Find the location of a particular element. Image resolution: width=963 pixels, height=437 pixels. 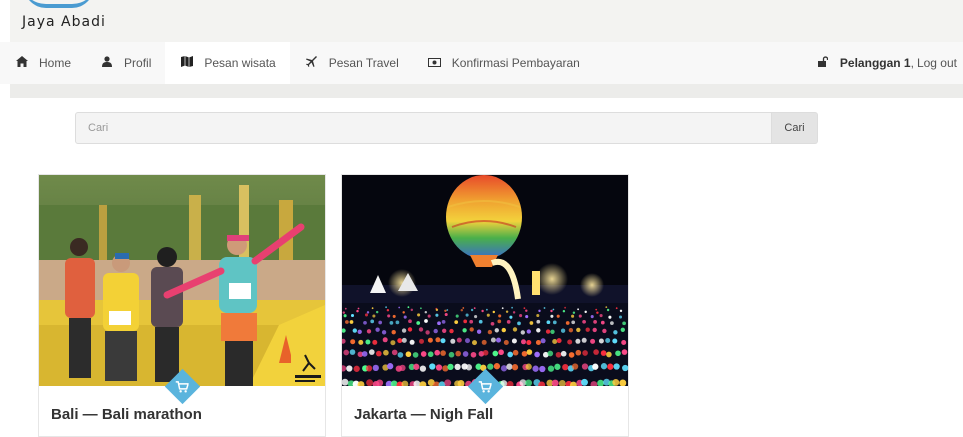

nav-home: Home is located at coordinates (42, 63).